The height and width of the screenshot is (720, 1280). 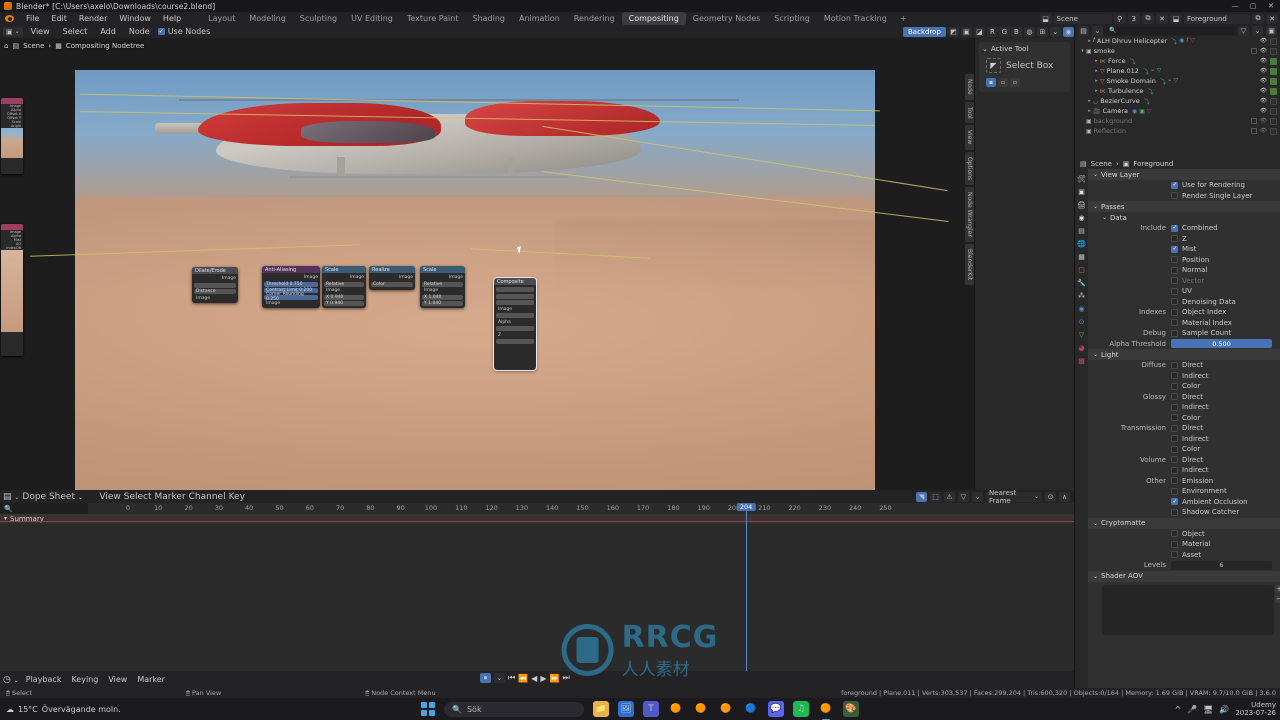 What do you see at coordinates (1184, 185) in the screenshot?
I see `property-row: Use for Rendering` at bounding box center [1184, 185].